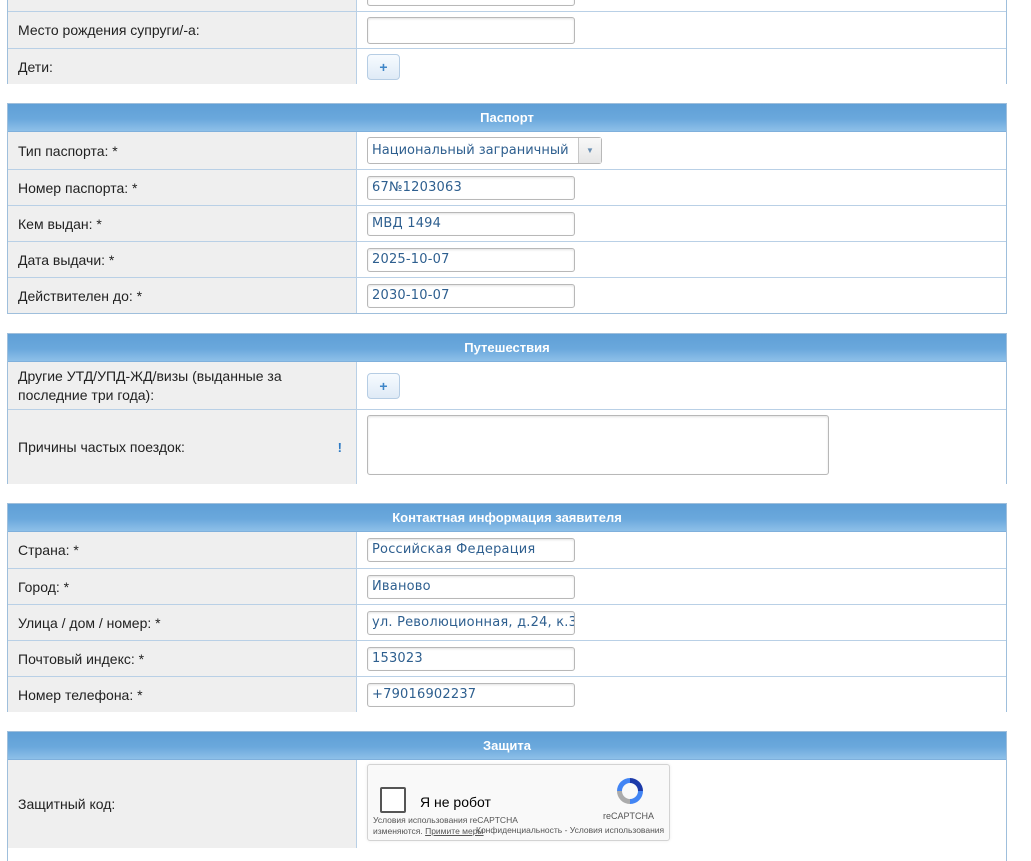 This screenshot has height=861, width=1031. What do you see at coordinates (182, 259) in the screenshot?
I see `passport-issue-date-label: Дата выдачи: *` at bounding box center [182, 259].